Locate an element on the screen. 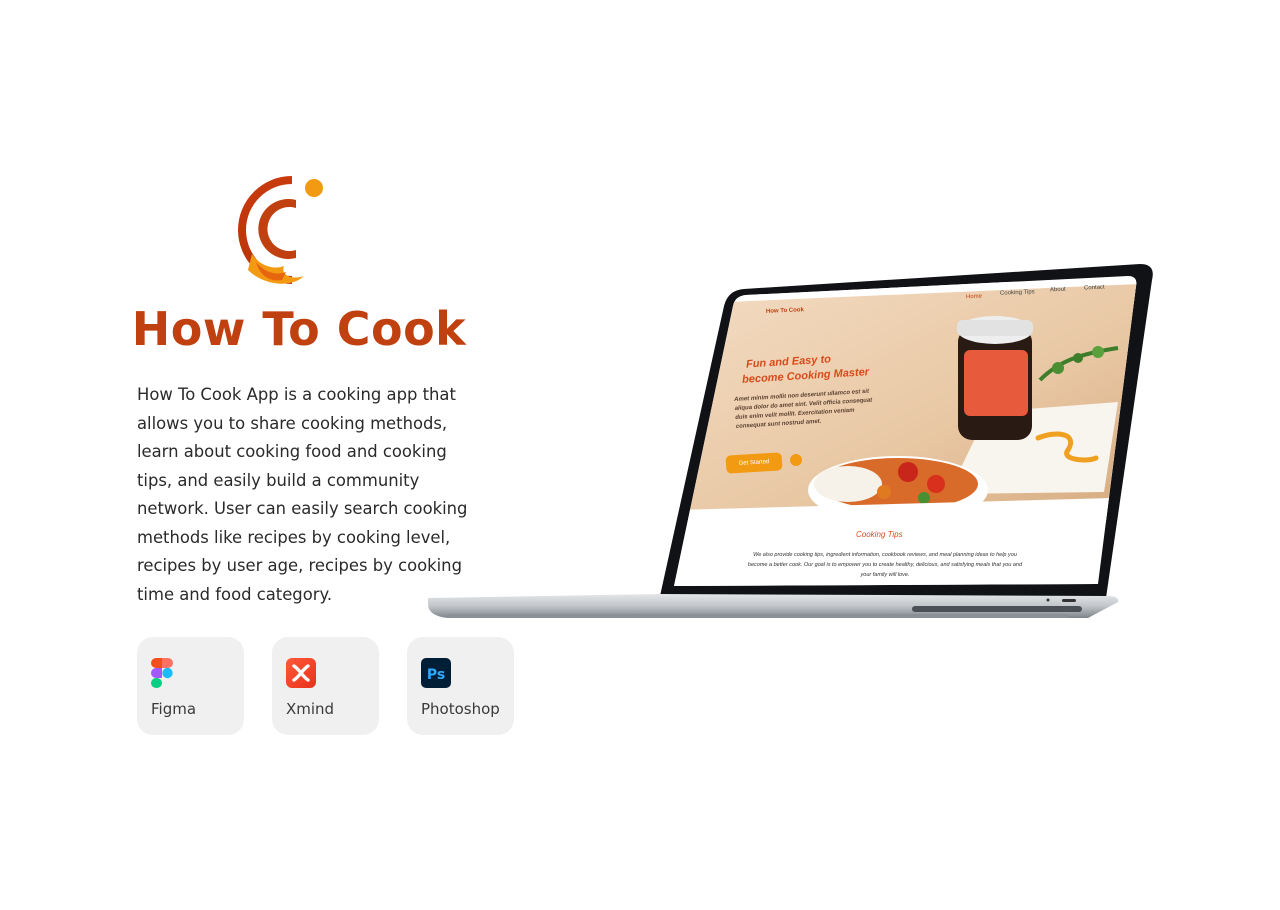  tool-card-xmind: Xmind is located at coordinates (325, 686).